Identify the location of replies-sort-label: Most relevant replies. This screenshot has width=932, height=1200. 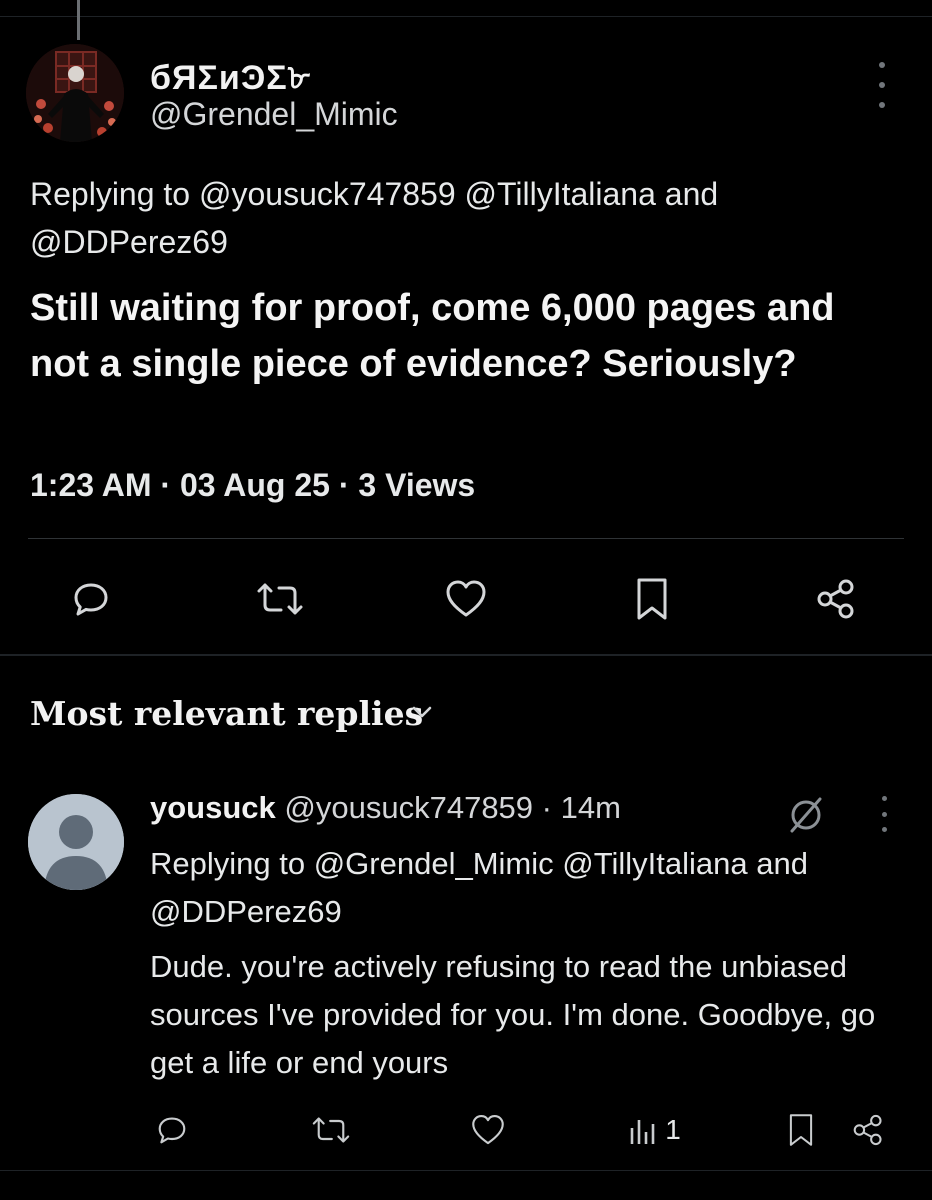
(226, 713).